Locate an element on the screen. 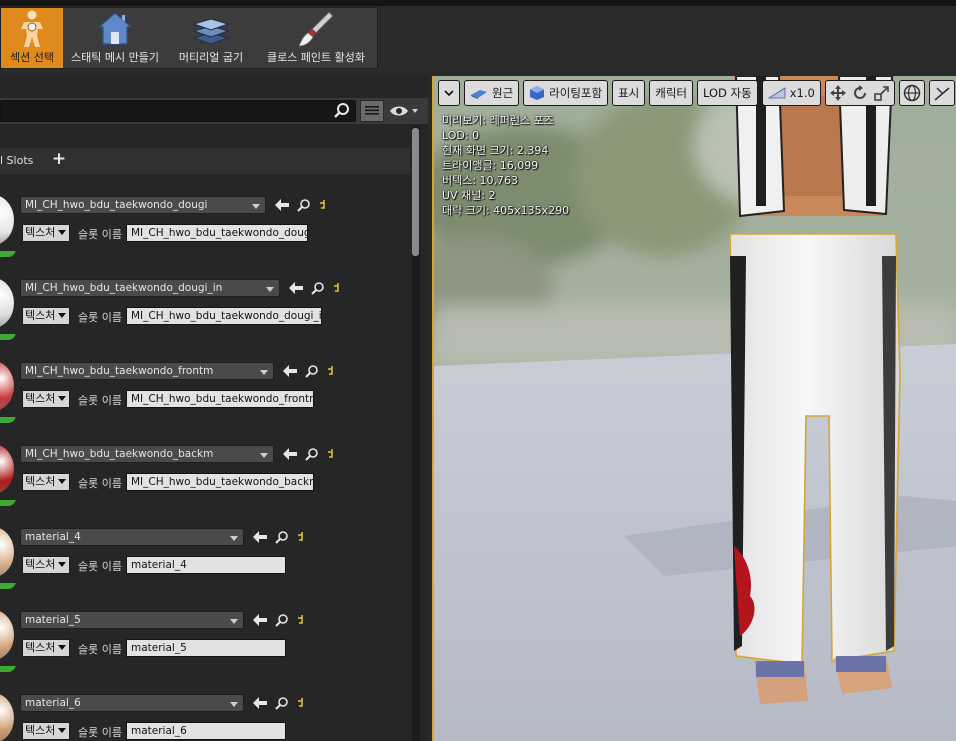 The width and height of the screenshot is (956, 741). material-picker-combo: MI_CH_hwo_bdu_taekwondo_dougi is located at coordinates (143, 205).